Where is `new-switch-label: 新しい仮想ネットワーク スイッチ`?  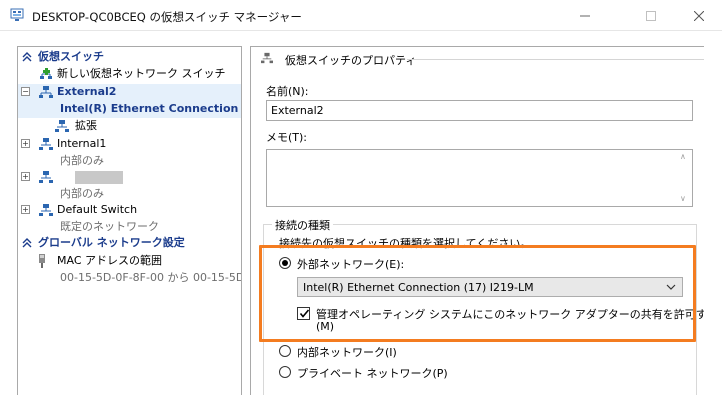
new-switch-label: 新しい仮想ネットワーク スイッチ is located at coordinates (141, 73).